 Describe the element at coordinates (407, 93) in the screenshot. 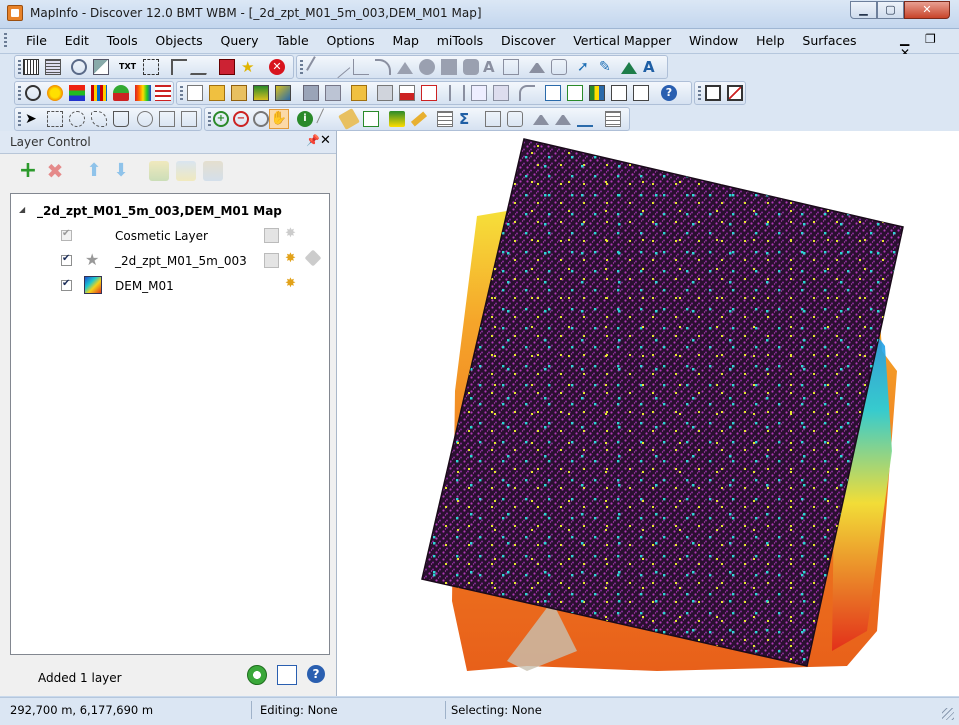

I see `print-preview-icon` at that location.